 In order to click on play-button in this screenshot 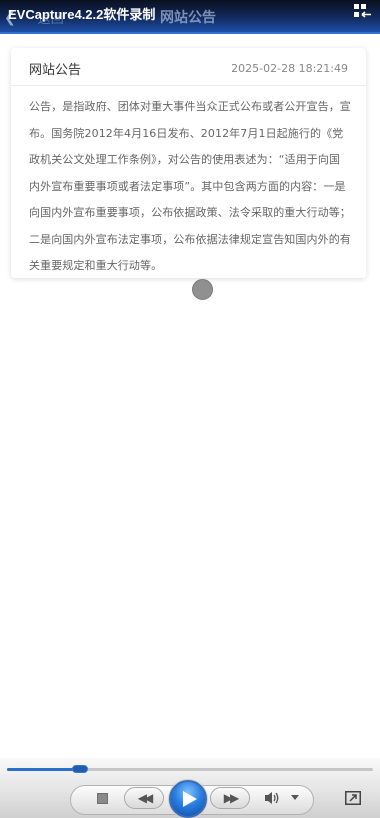, I will do `click(188, 799)`.